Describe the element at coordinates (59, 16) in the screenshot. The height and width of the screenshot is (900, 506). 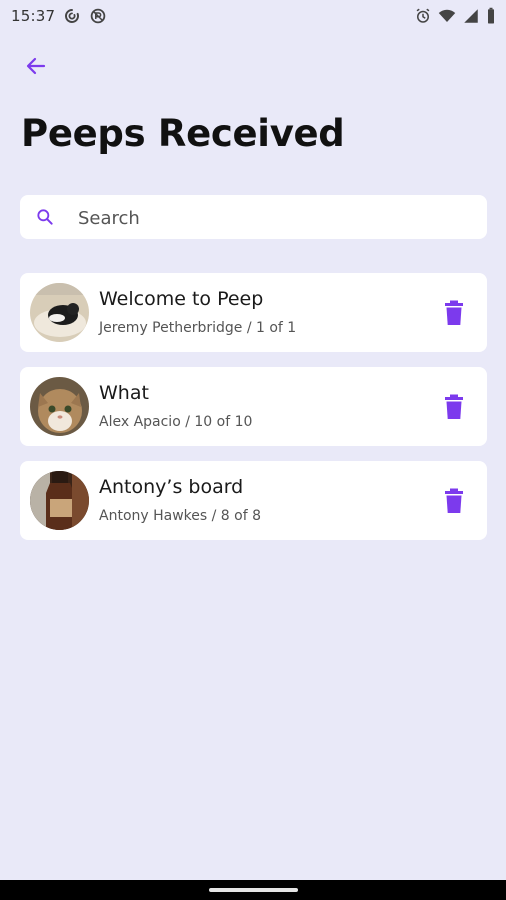
I see `status-left: 15:37` at that location.